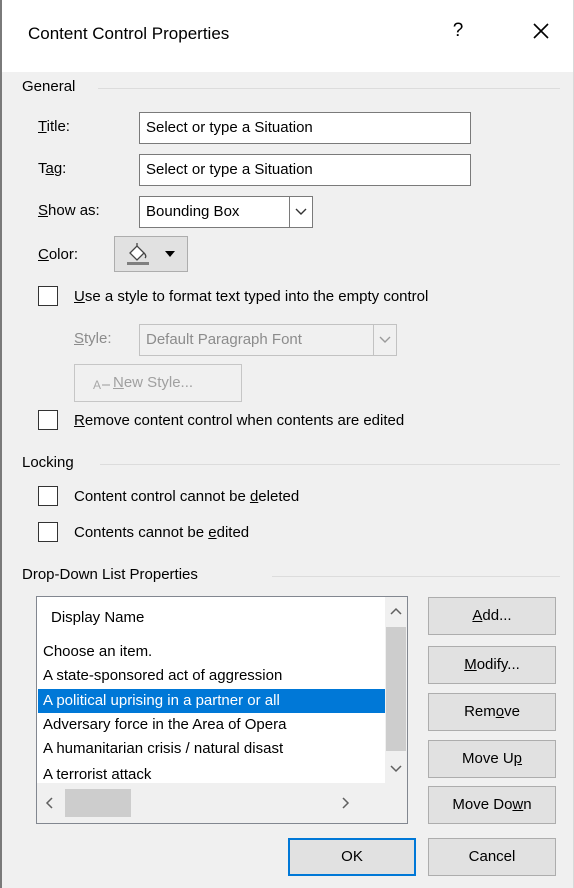  I want to click on chevron-up-icon, so click(396, 611).